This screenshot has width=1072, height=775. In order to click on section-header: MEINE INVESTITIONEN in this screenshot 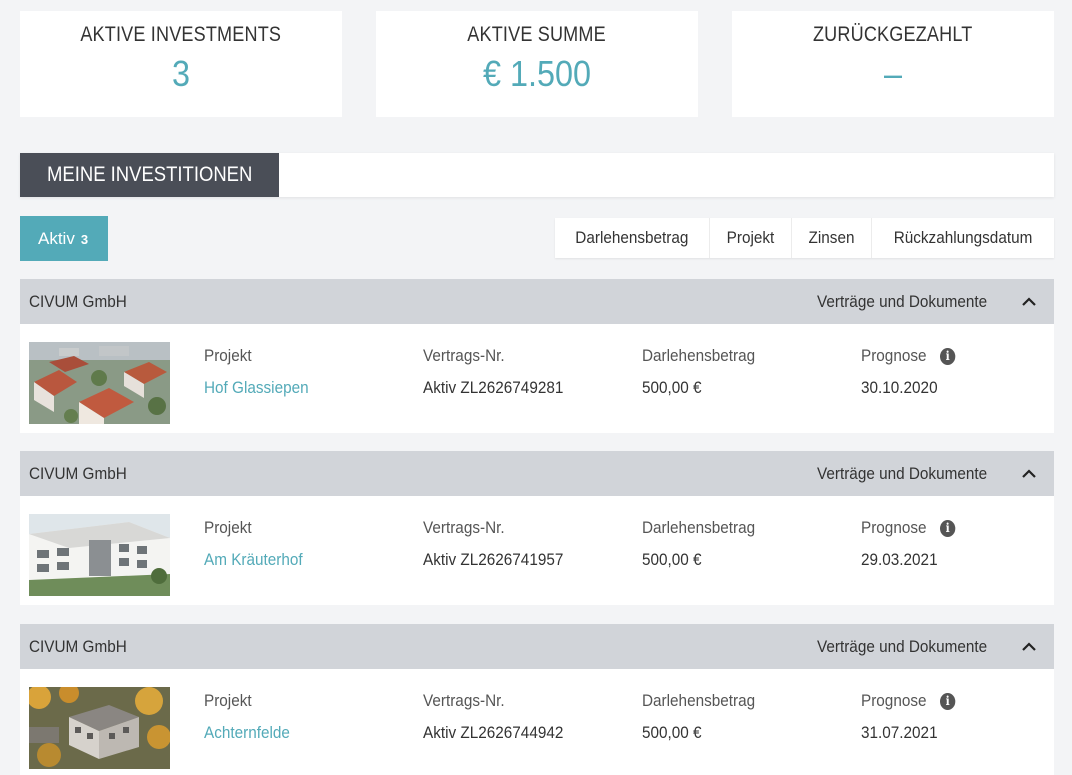, I will do `click(537, 175)`.